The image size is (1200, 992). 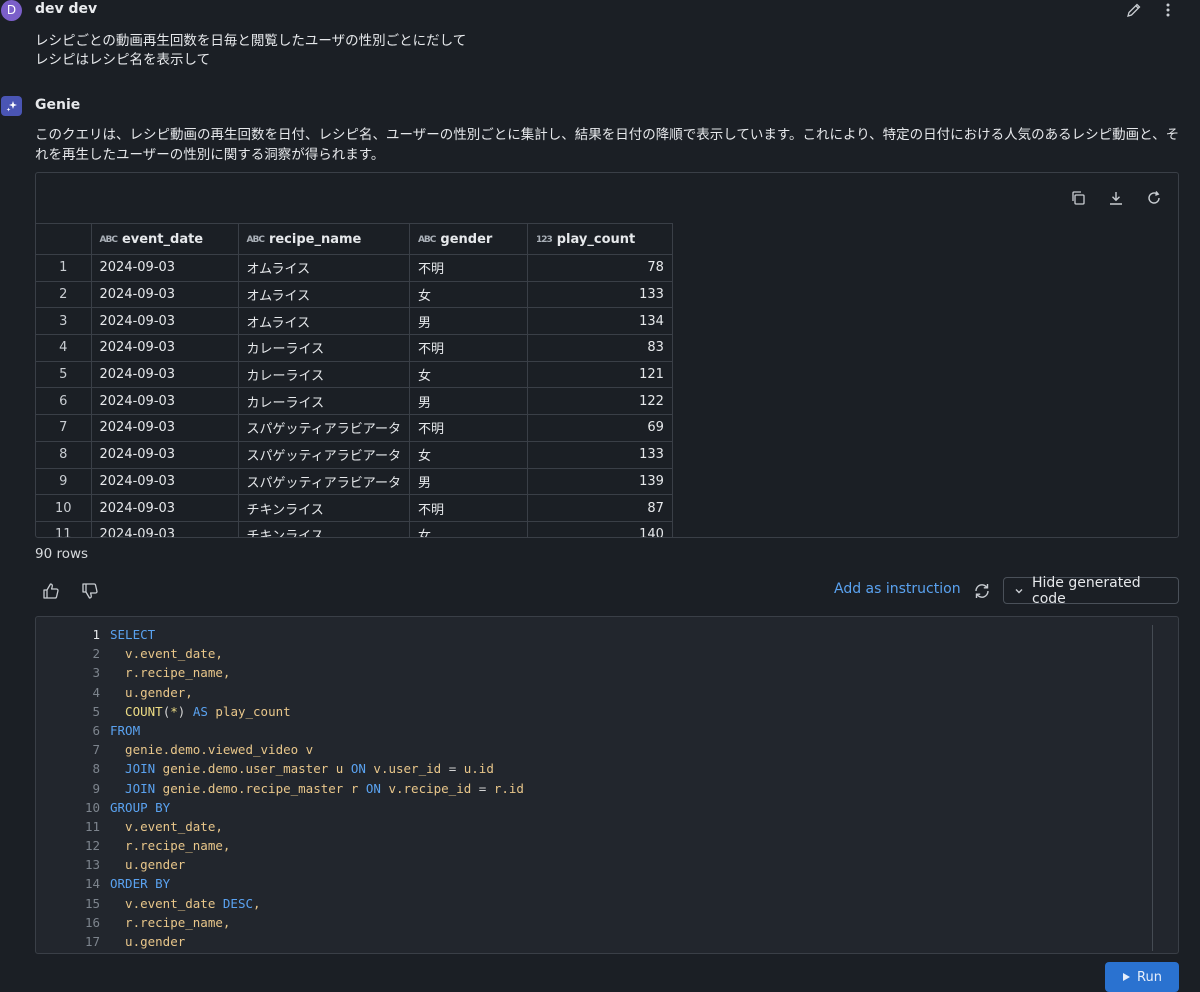 What do you see at coordinates (133, 634) in the screenshot?
I see `code-token: SELECT` at bounding box center [133, 634].